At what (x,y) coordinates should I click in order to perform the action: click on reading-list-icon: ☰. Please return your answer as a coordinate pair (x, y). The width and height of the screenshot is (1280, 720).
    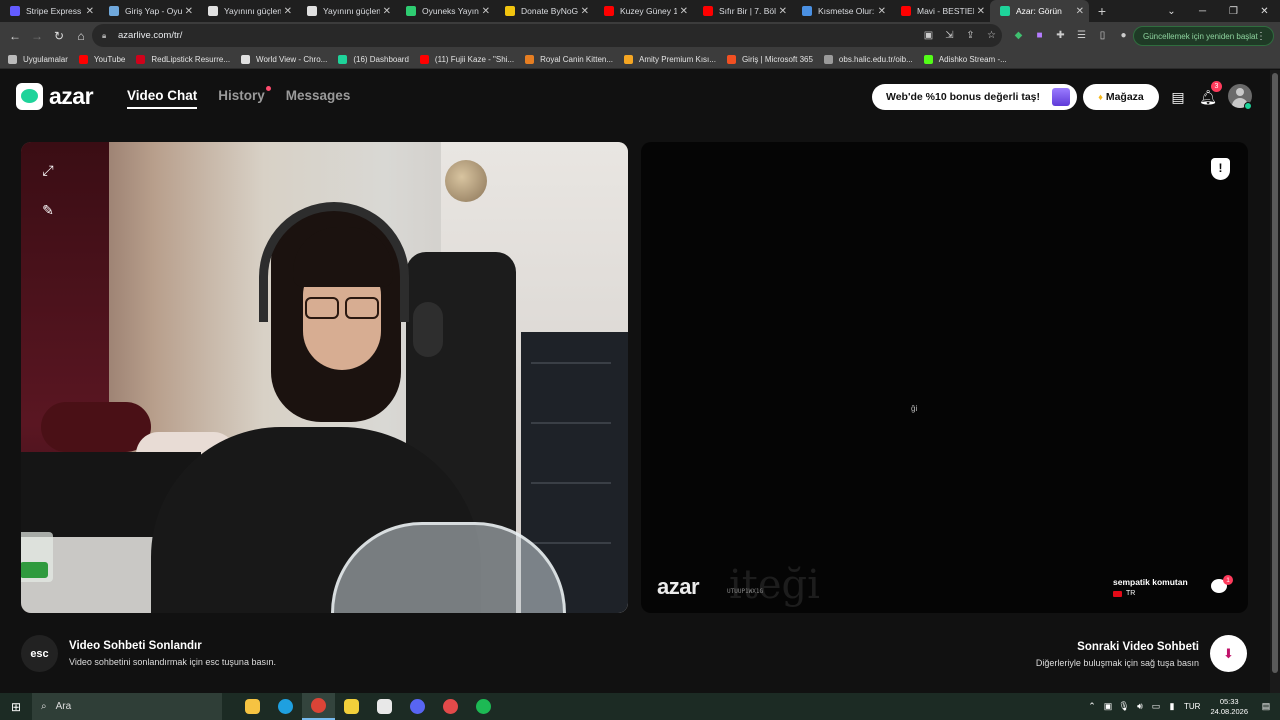
    Looking at the image, I should click on (1081, 35).